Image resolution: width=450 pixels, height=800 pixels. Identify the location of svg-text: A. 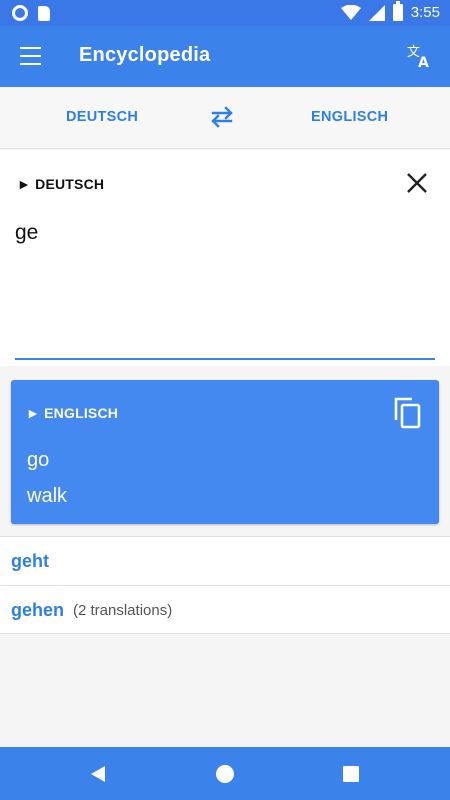
(423, 62).